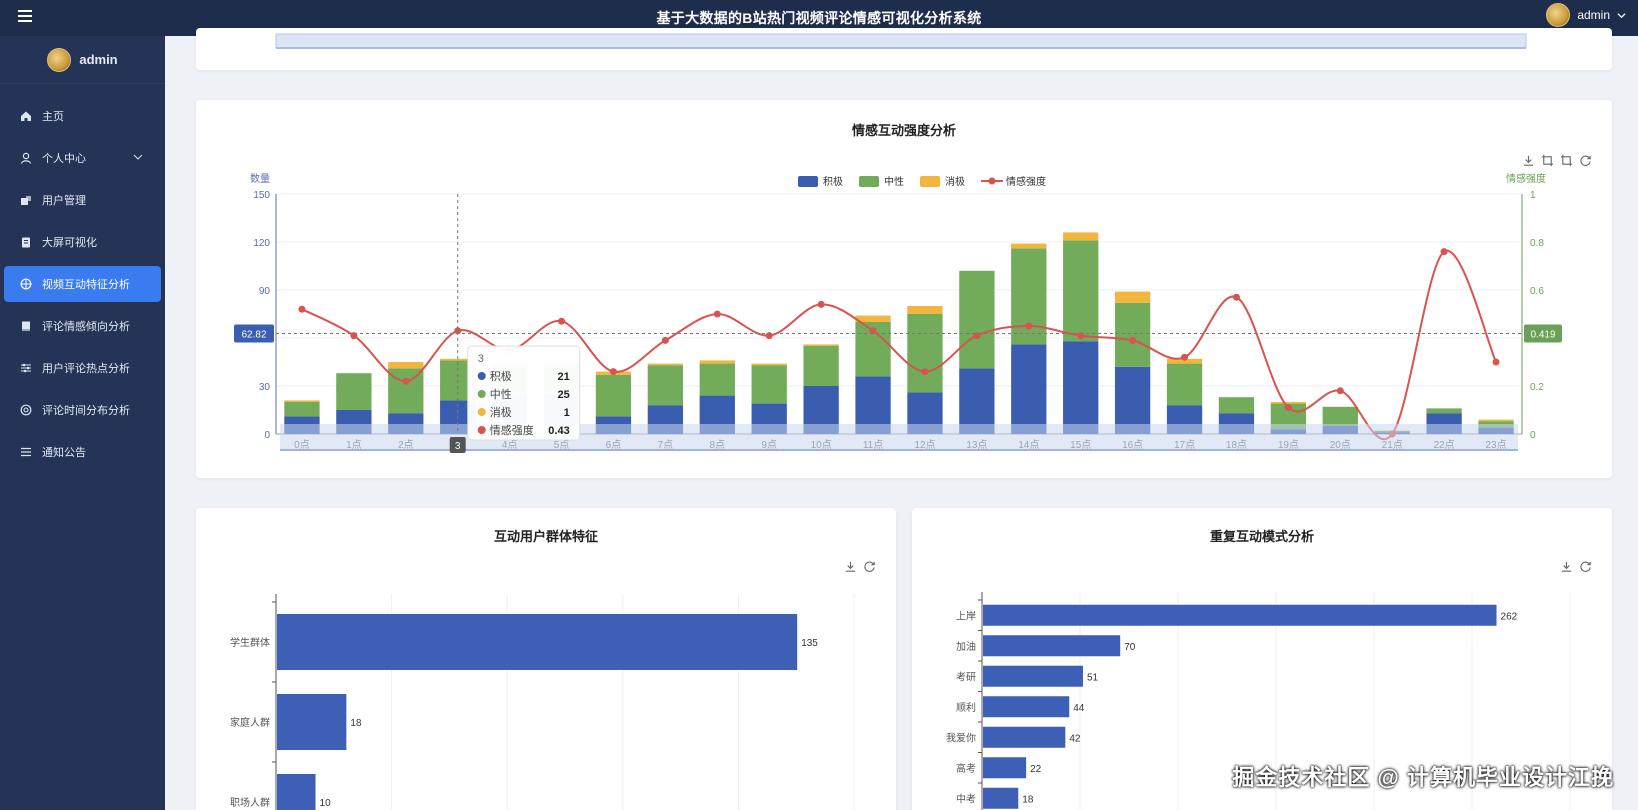 Image resolution: width=1638 pixels, height=810 pixels. Describe the element at coordinates (901, 41) in the screenshot. I see `previous-chart-datazoom` at that location.